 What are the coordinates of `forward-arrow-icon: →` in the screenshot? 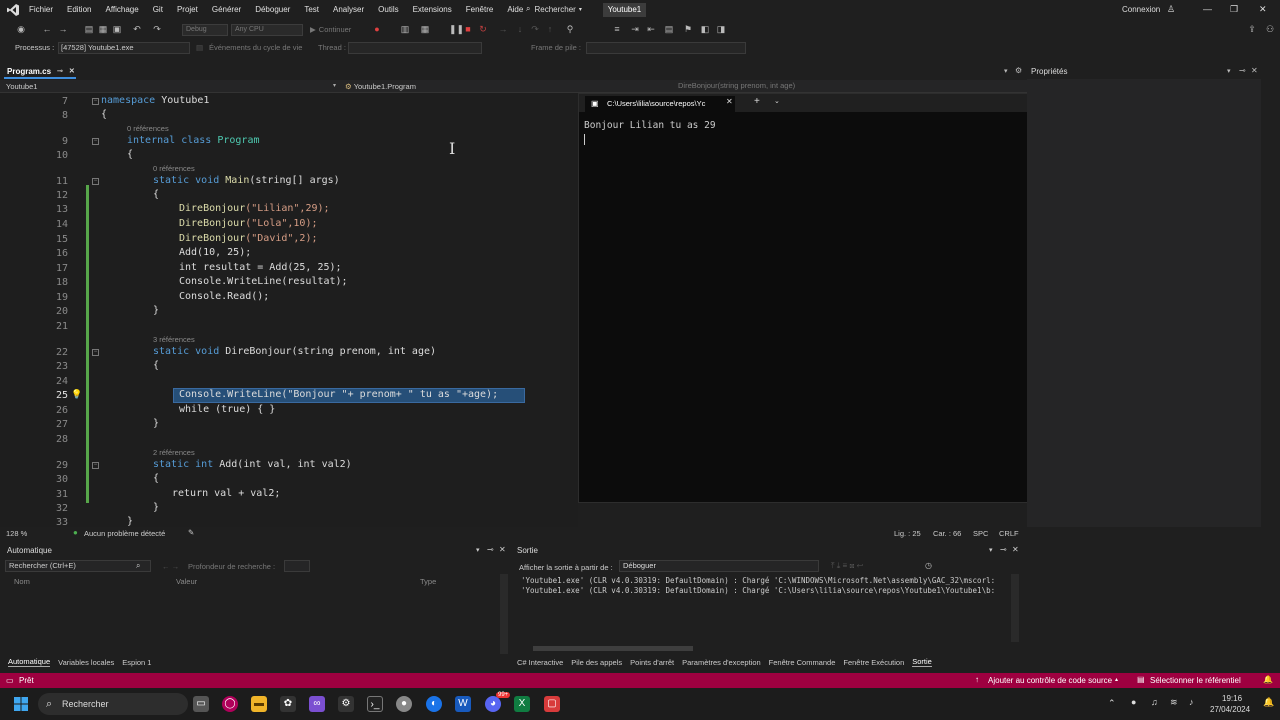 It's located at (63, 29).